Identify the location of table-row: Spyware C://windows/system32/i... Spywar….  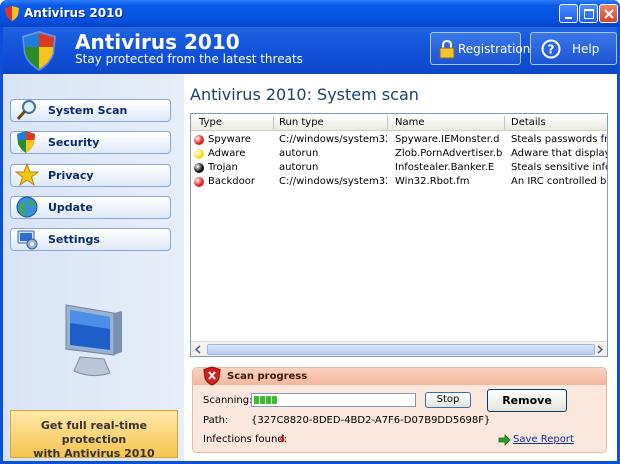
(399, 140).